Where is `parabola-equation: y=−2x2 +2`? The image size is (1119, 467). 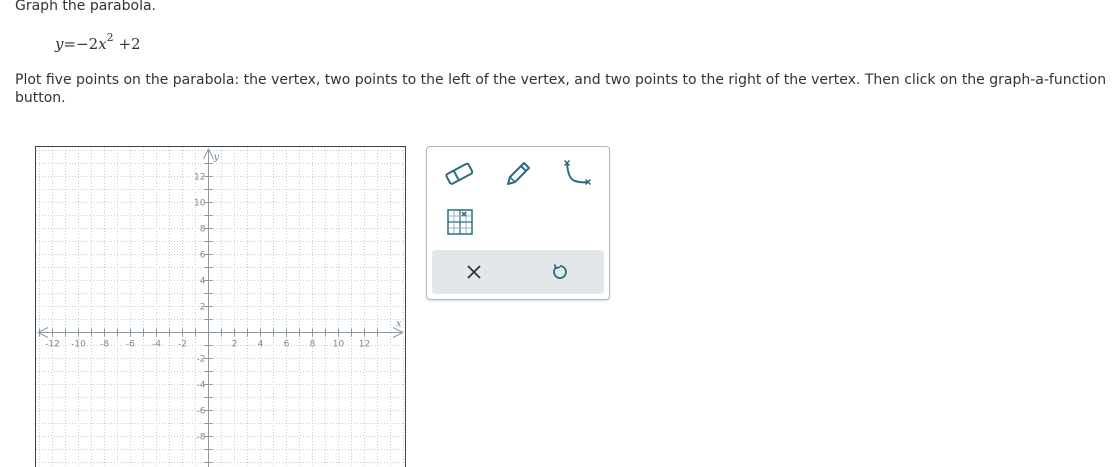 parabola-equation: y=−2x2 +2 is located at coordinates (98, 42).